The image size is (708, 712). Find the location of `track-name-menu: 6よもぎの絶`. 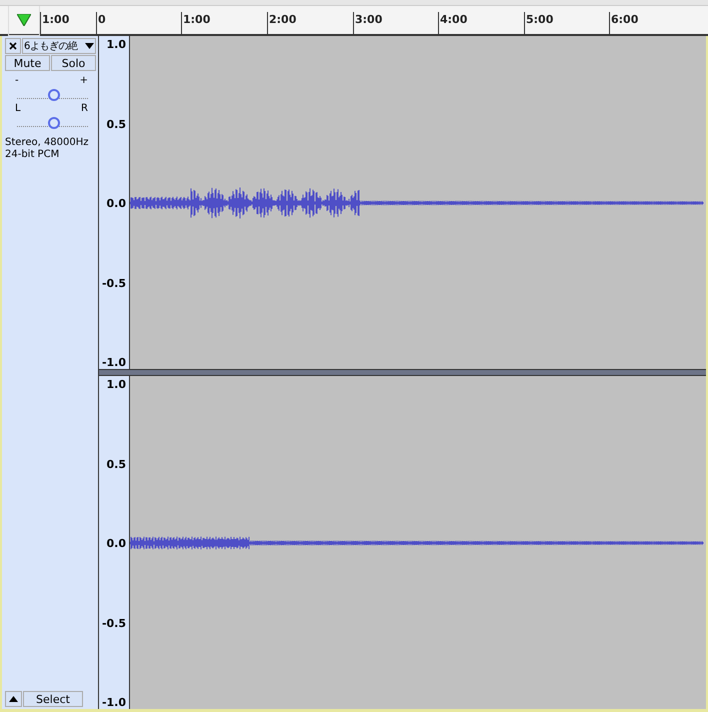

track-name-menu: 6よもぎの絶 is located at coordinates (59, 46).